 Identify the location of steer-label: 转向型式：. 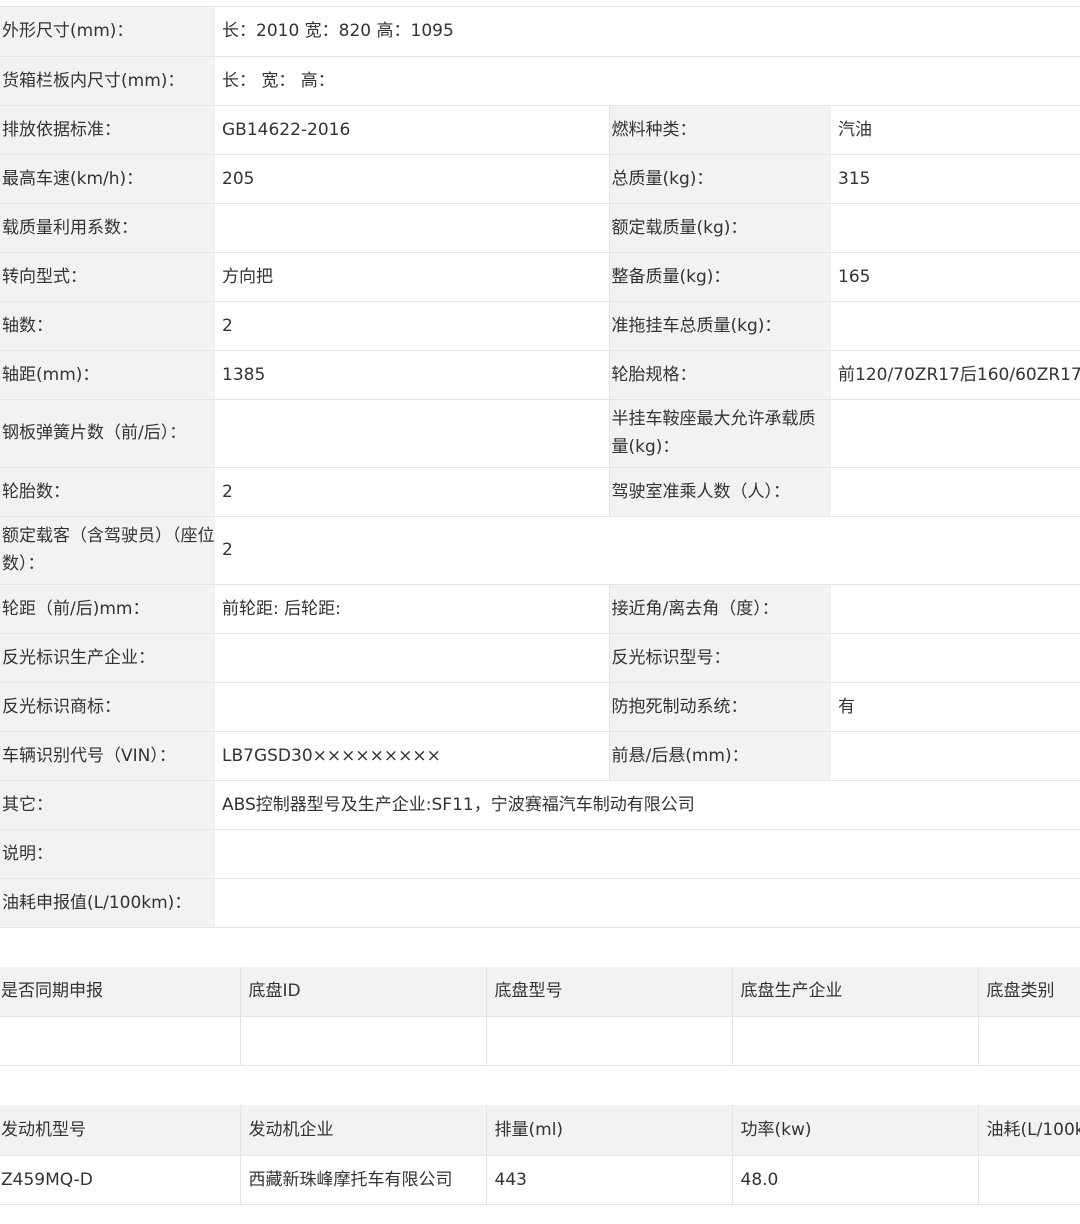
(107, 277).